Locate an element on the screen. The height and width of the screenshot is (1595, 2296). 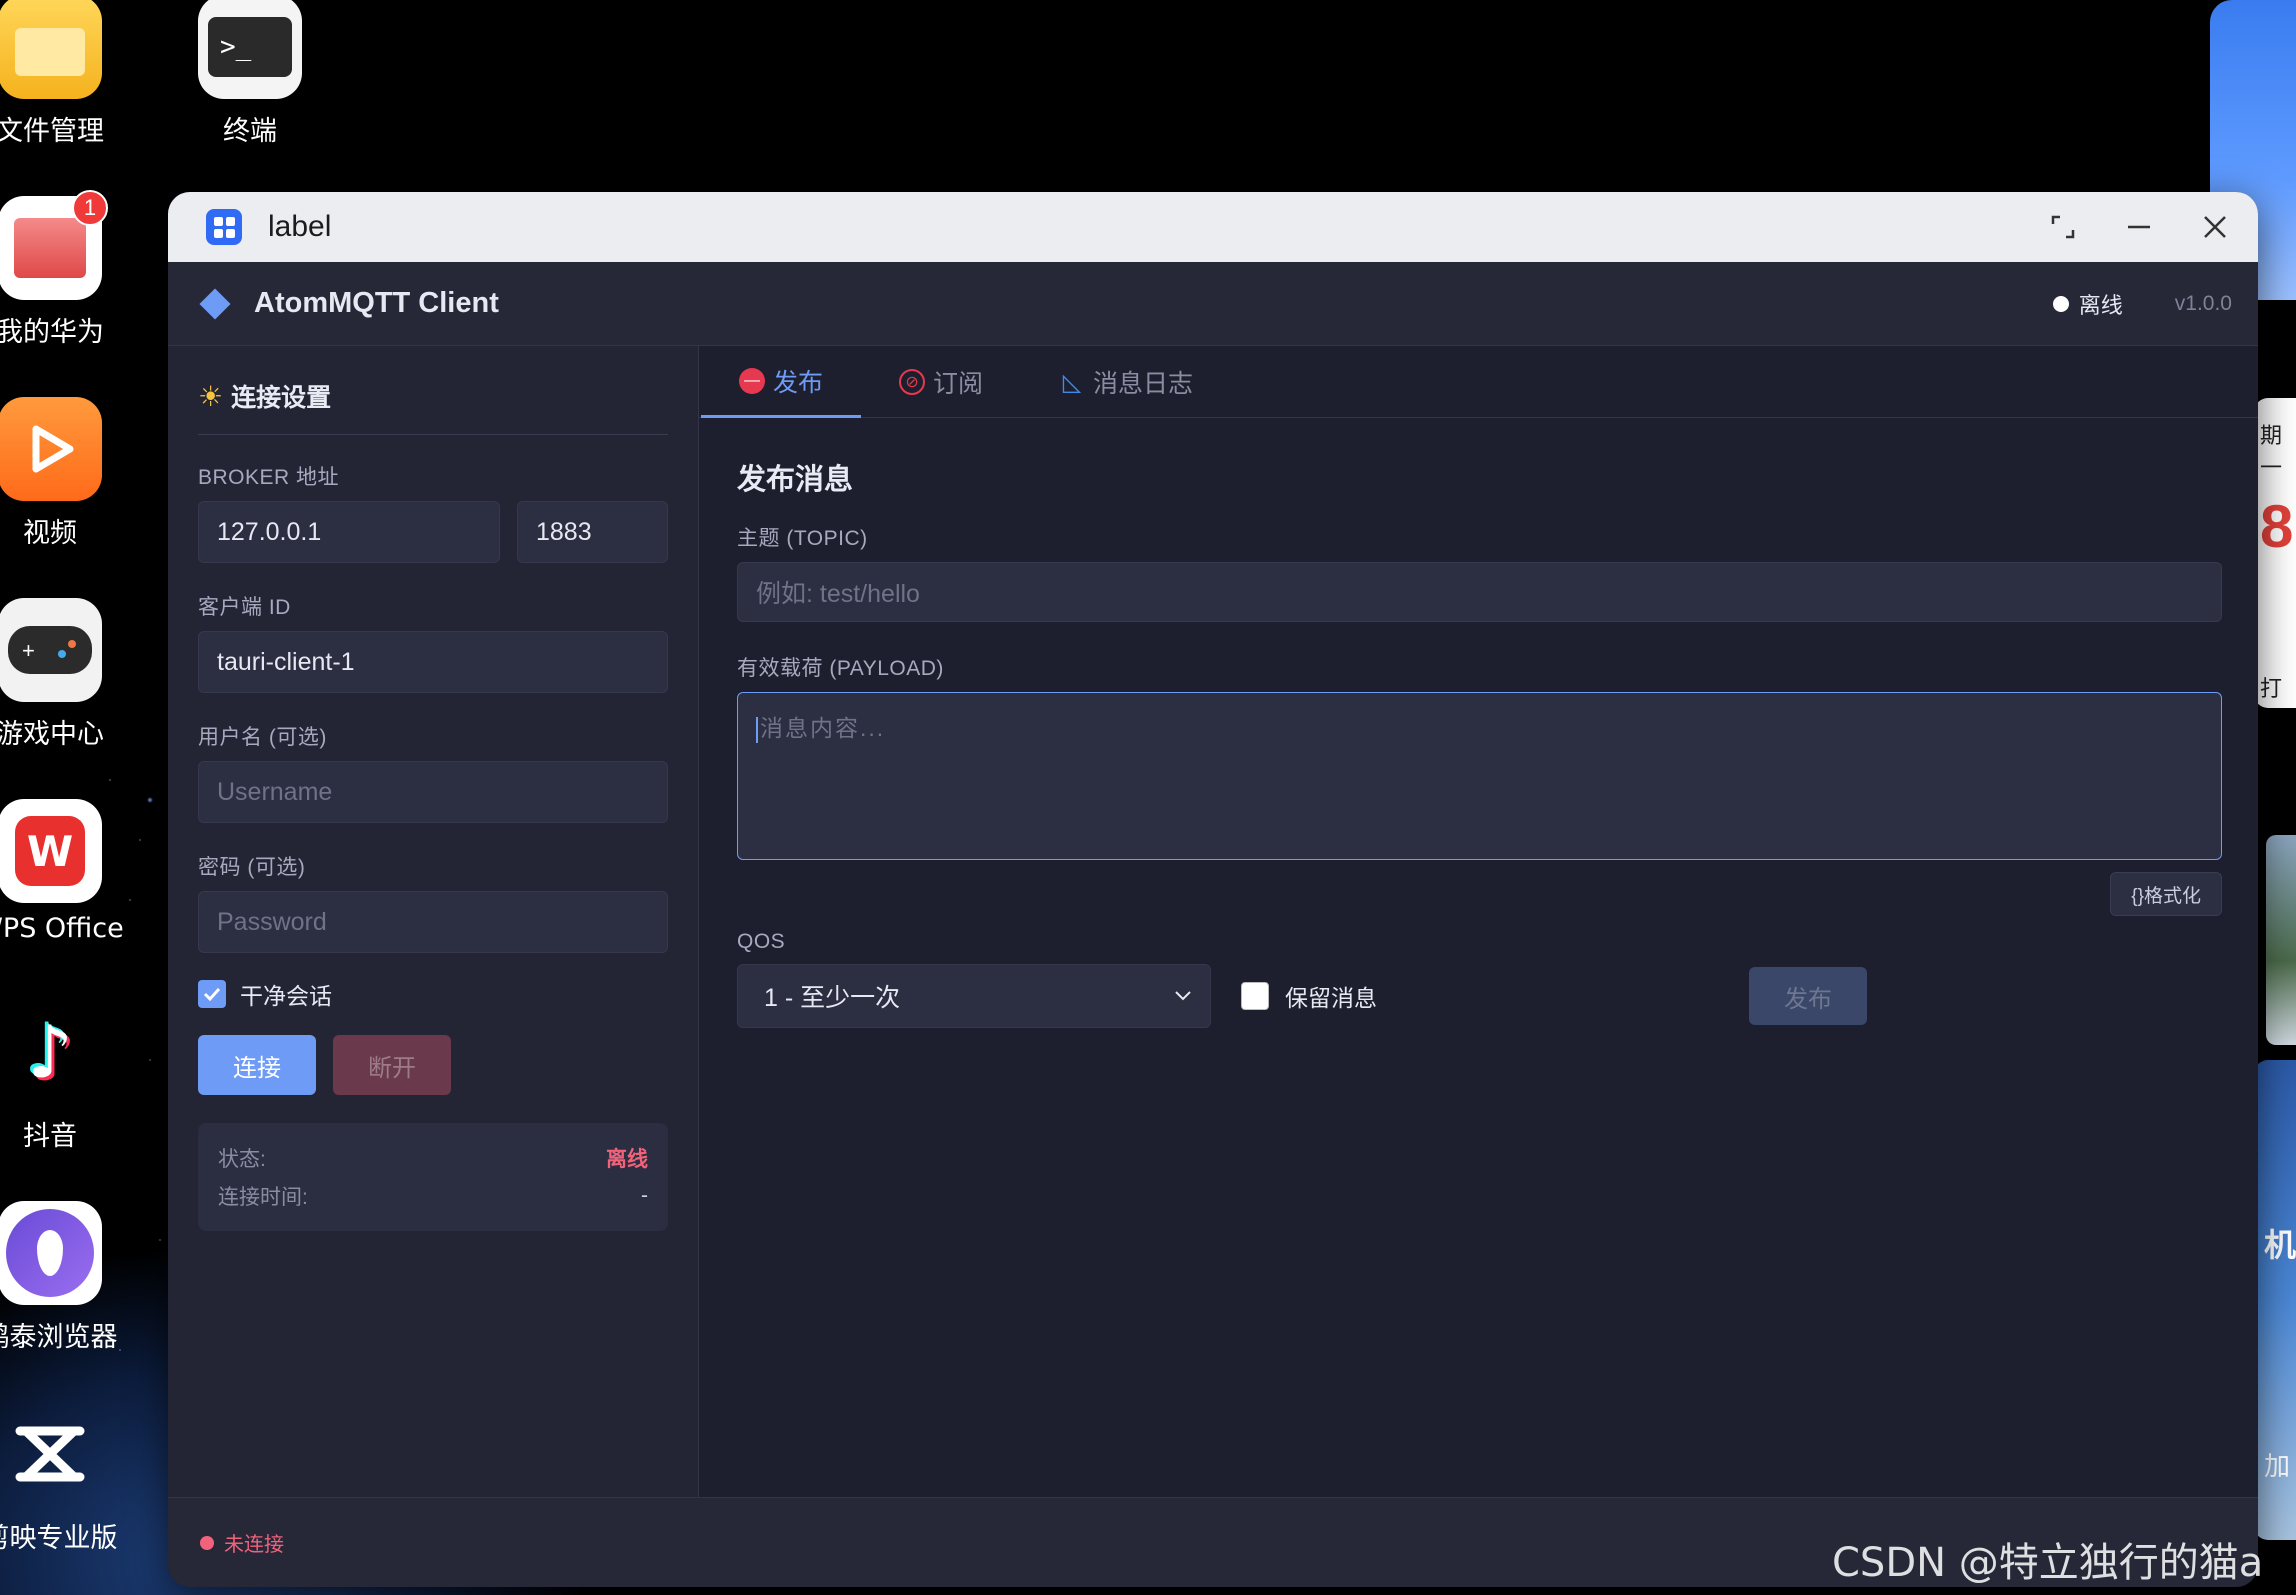
close-button is located at coordinates (2215, 227).